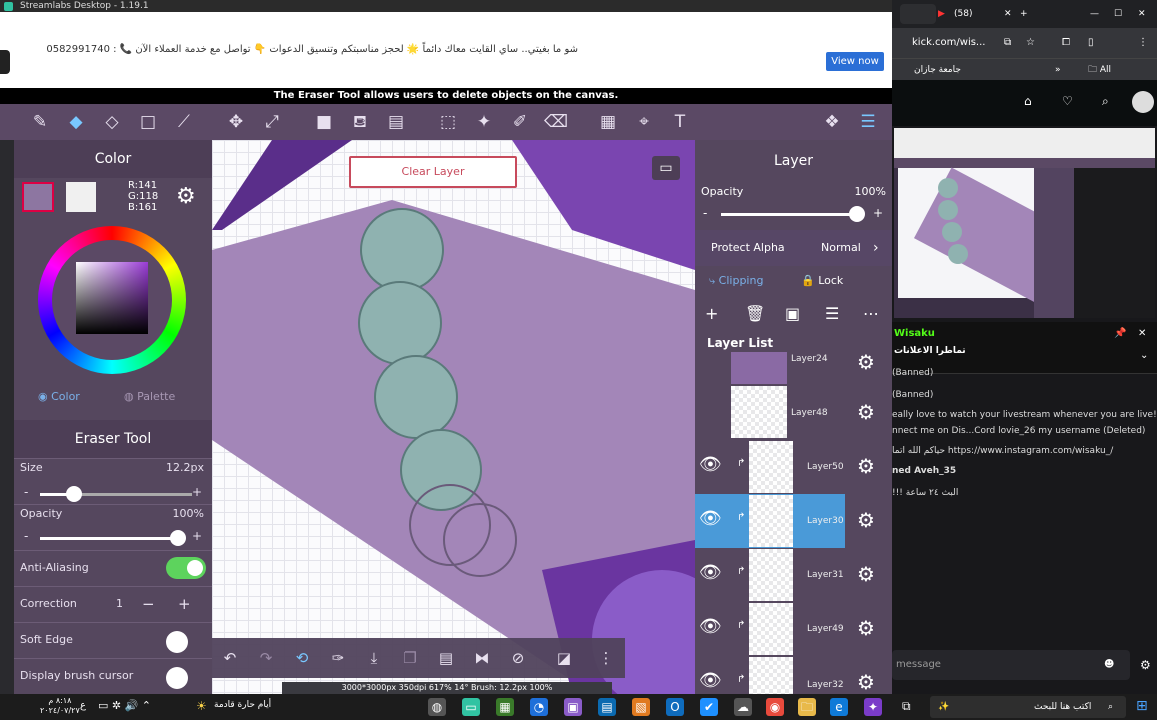 Image resolution: width=1157 pixels, height=720 pixels. Describe the element at coordinates (876, 248) in the screenshot. I see `chevron-right-icon: ›` at that location.